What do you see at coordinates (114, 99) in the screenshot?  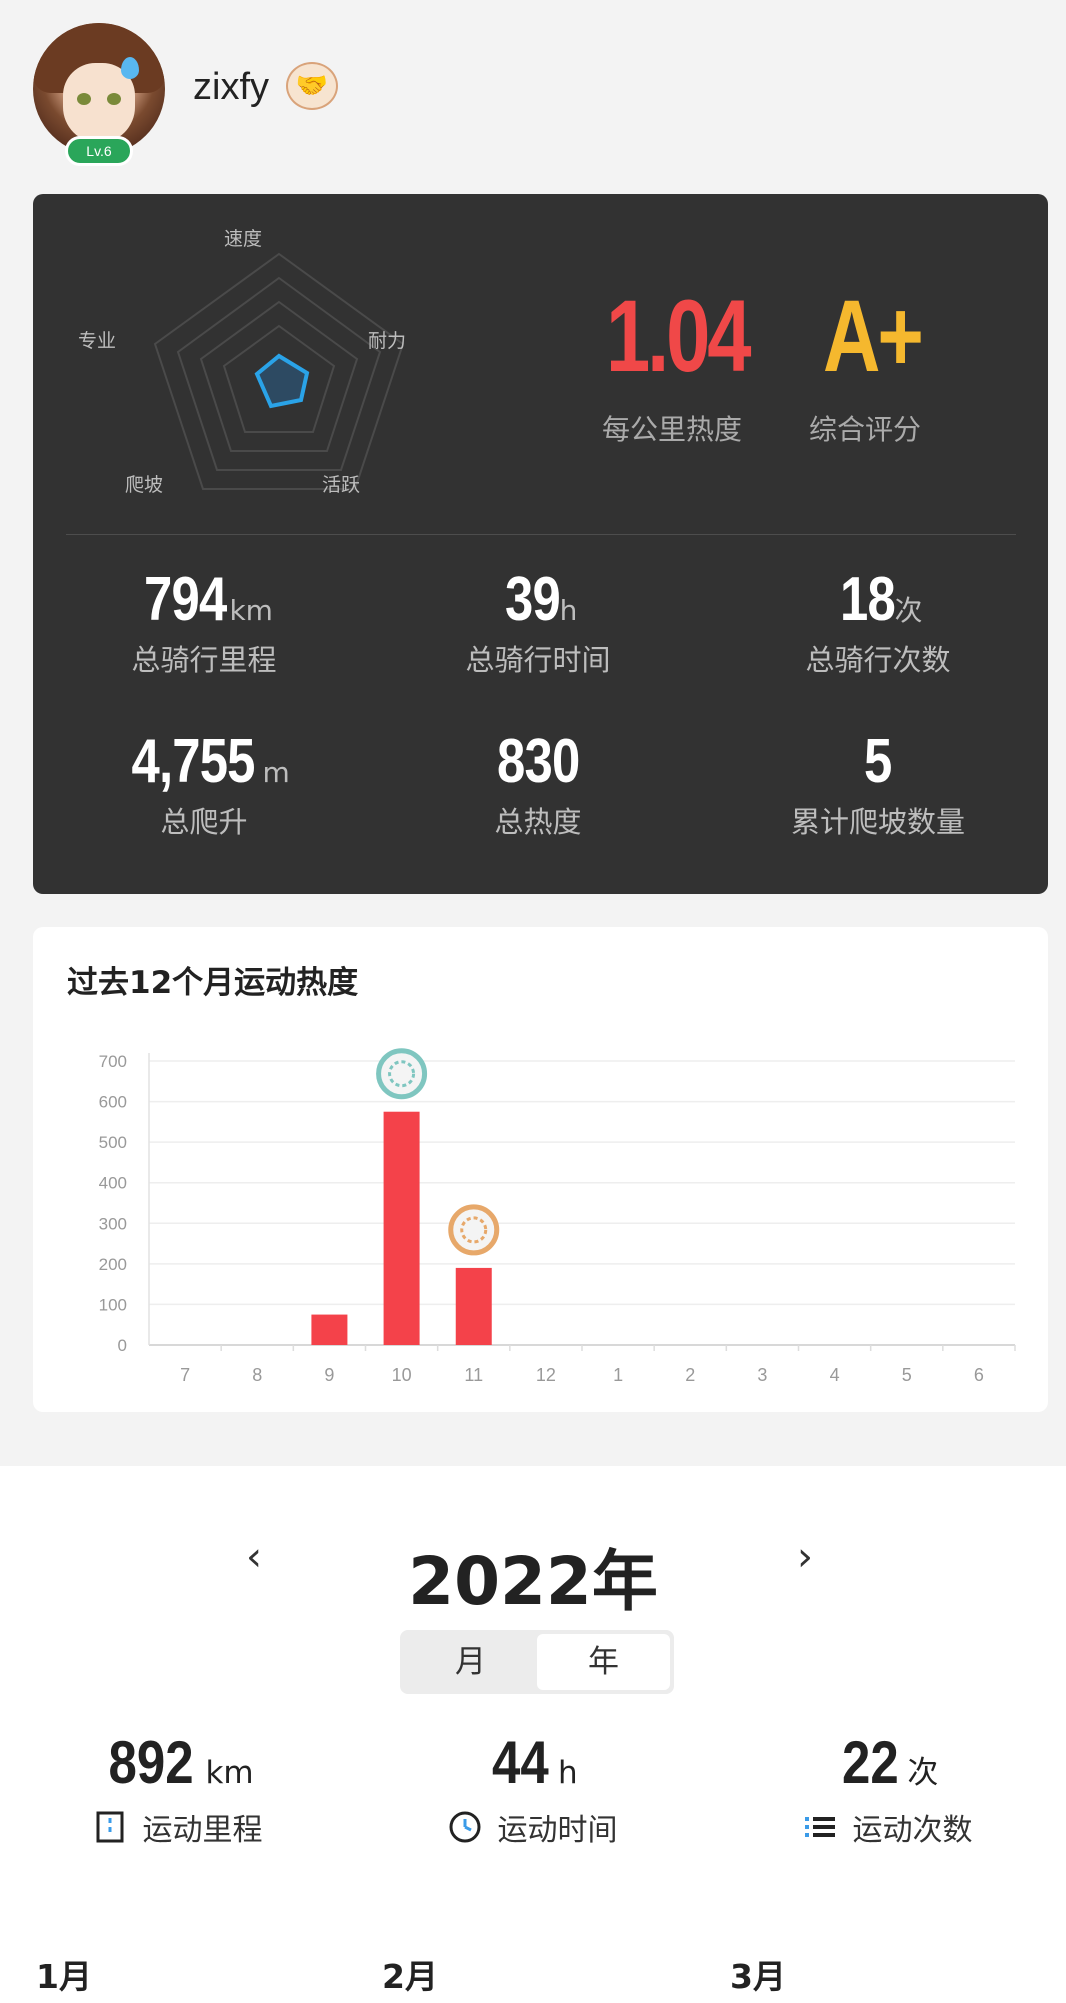 I see `avatar-eye-right` at bounding box center [114, 99].